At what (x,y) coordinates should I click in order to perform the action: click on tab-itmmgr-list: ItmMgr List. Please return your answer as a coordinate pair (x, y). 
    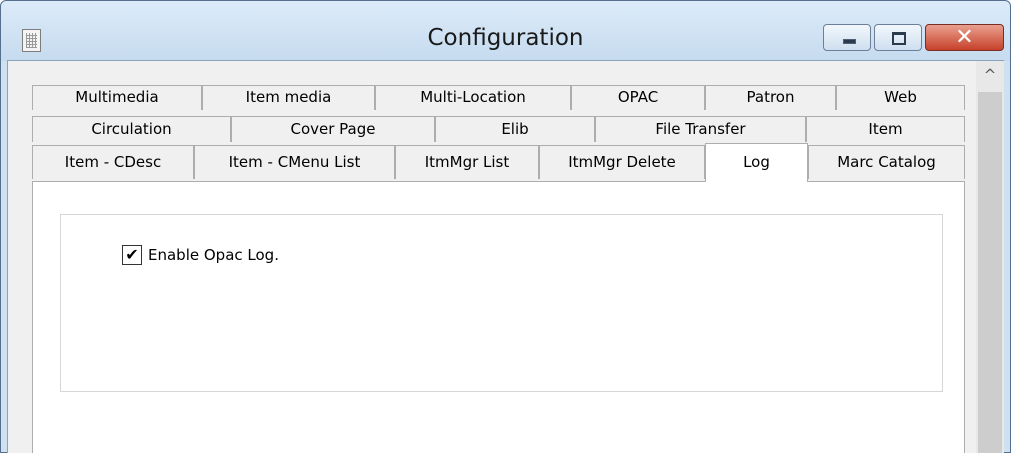
    Looking at the image, I should click on (467, 162).